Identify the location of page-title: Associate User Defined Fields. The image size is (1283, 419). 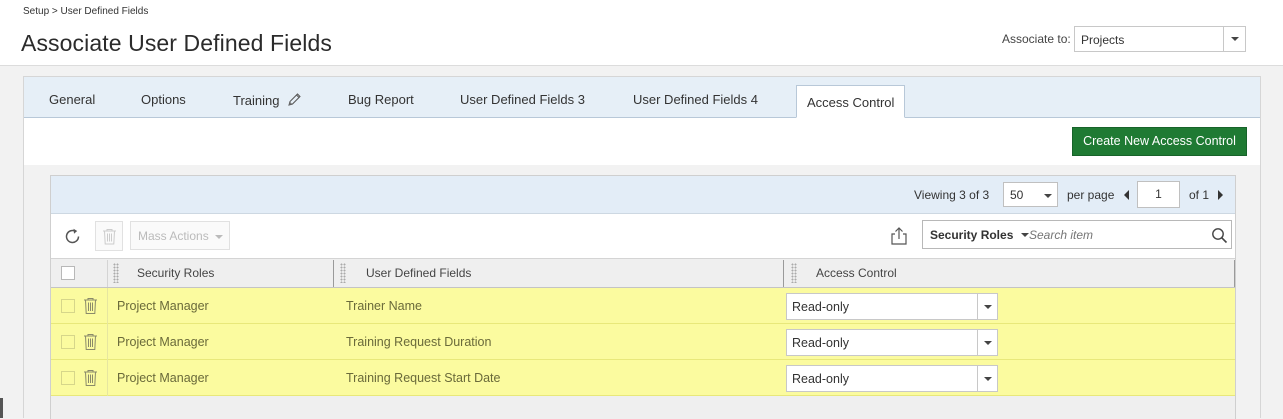
(176, 43).